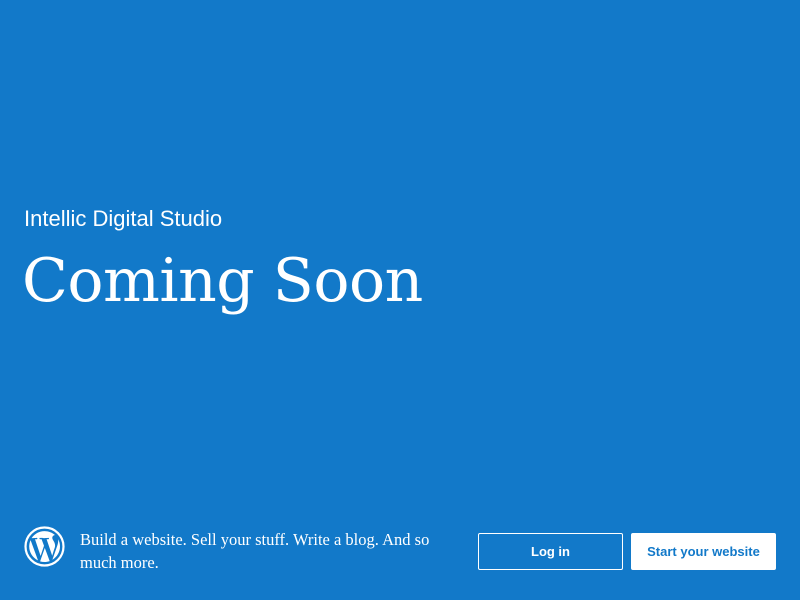 This screenshot has height=600, width=800. Describe the element at coordinates (703, 551) in the screenshot. I see `start-website-button: Start your website` at that location.